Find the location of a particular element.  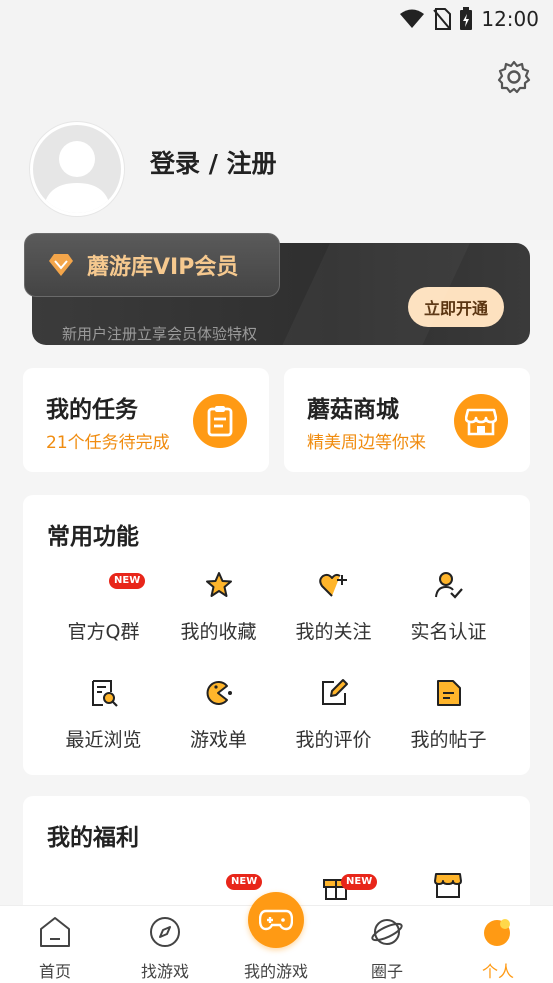

nav-label: 圈子 is located at coordinates (386, 971).